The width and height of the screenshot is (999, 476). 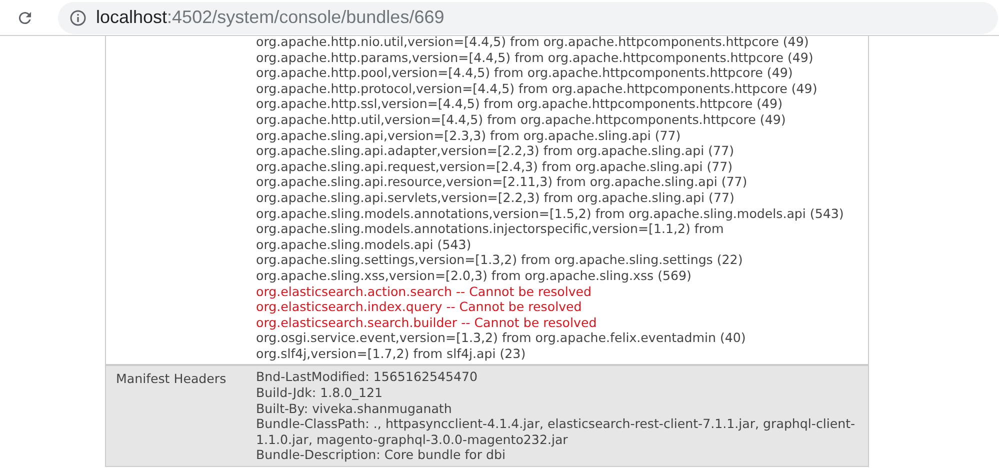 I want to click on package-entry: Bundle-Description: Core bundle for dbi, so click(x=381, y=455).